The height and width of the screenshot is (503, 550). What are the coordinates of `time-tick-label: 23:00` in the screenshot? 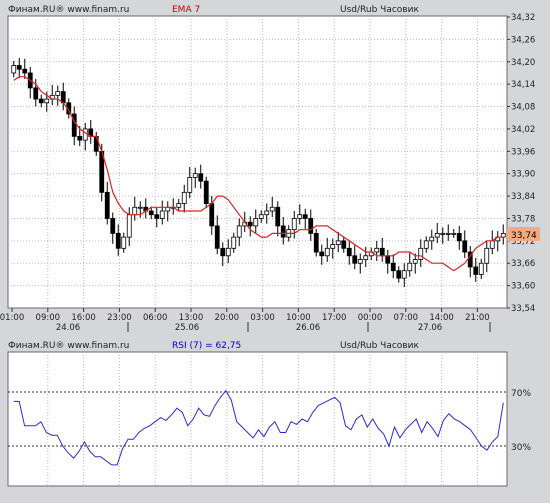 It's located at (119, 318).